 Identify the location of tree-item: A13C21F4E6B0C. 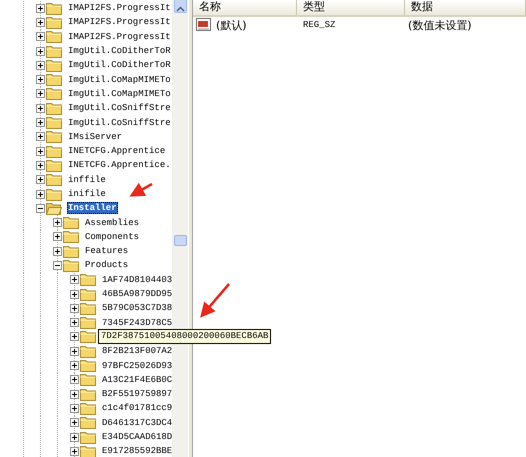
(137, 380).